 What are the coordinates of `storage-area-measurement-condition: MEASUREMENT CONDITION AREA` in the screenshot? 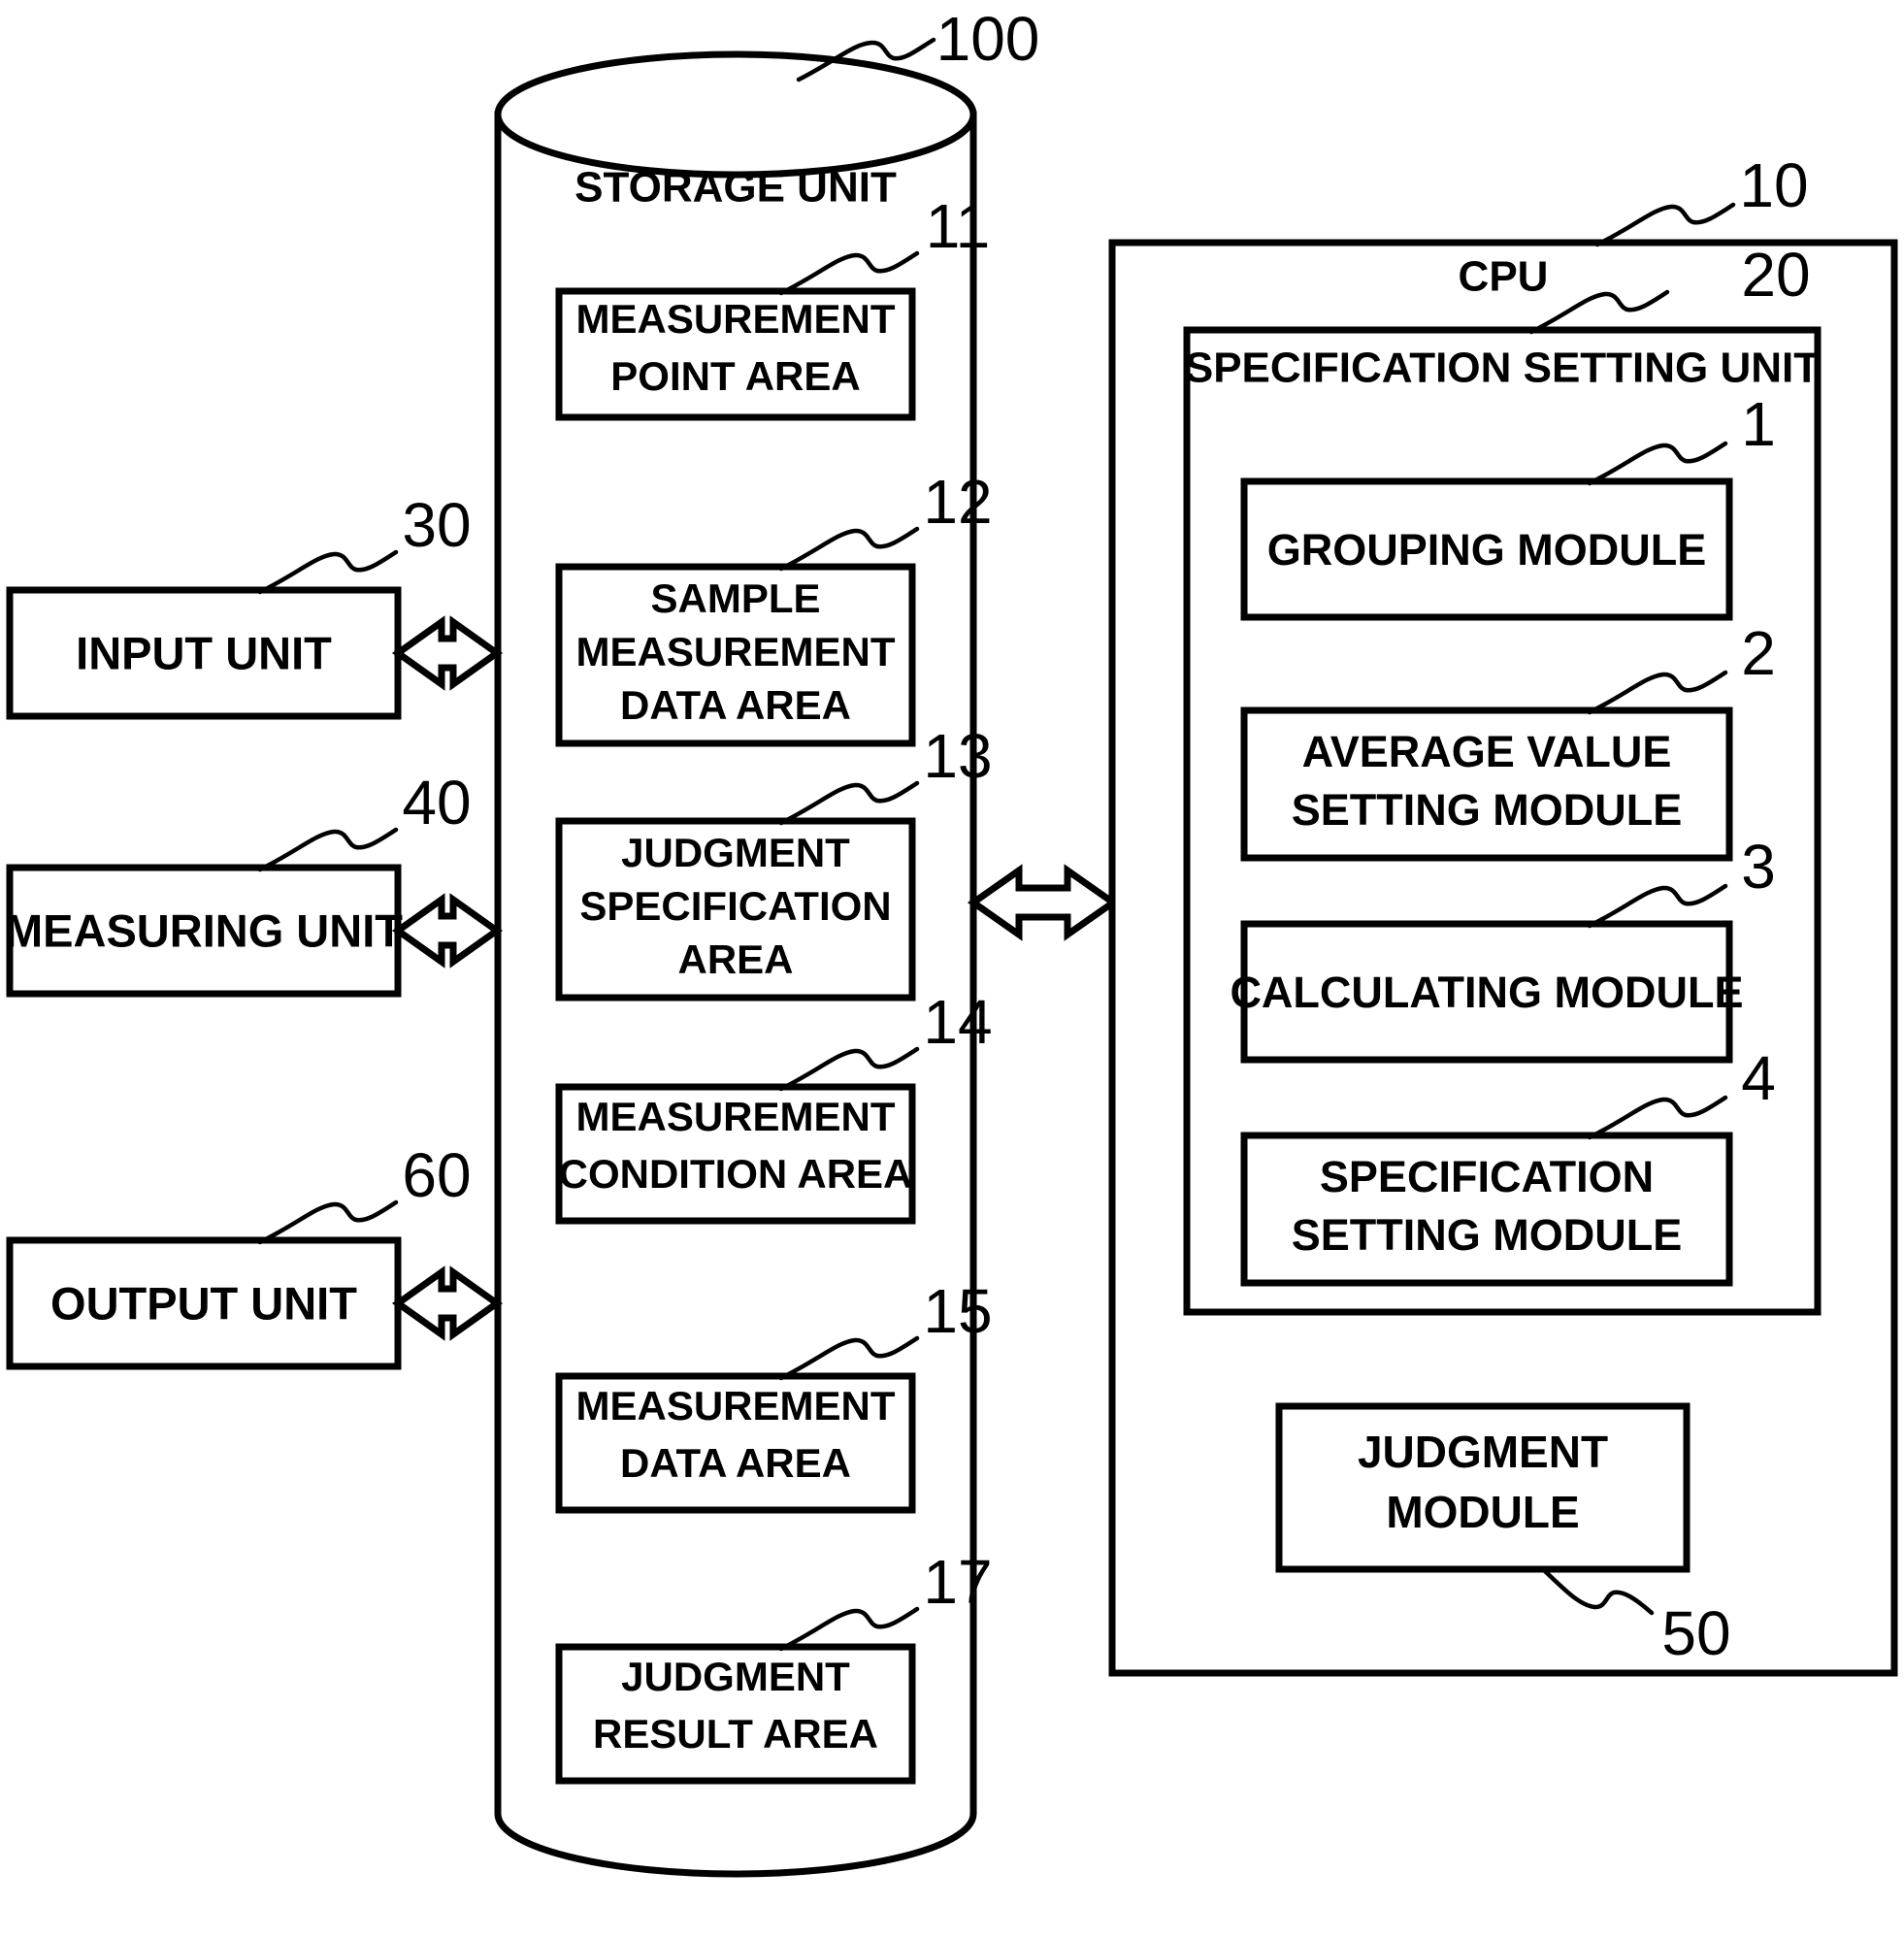 It's located at (735, 1154).